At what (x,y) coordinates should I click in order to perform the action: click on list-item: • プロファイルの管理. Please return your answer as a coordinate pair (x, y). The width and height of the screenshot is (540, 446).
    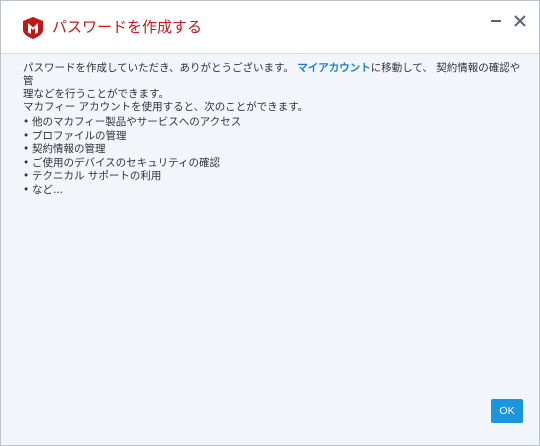
    Looking at the image, I should click on (273, 137).